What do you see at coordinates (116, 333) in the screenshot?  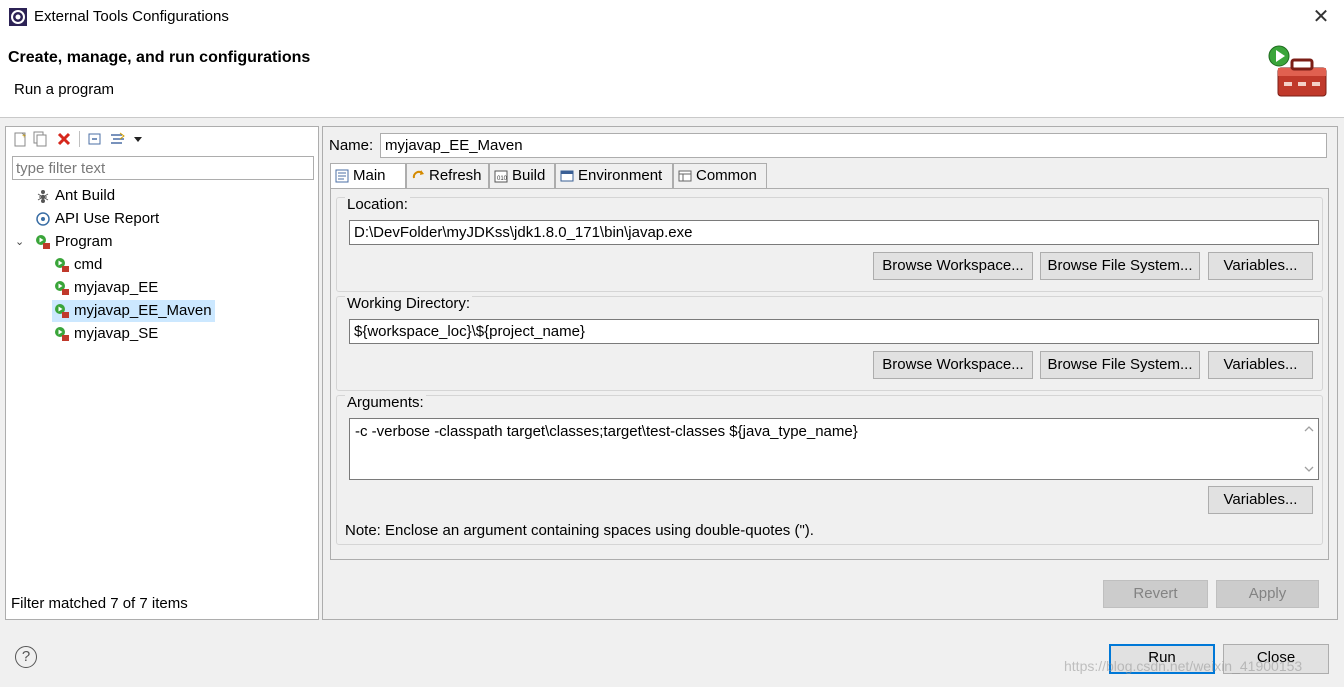 I see `tree-item-label: myjavap_SE` at bounding box center [116, 333].